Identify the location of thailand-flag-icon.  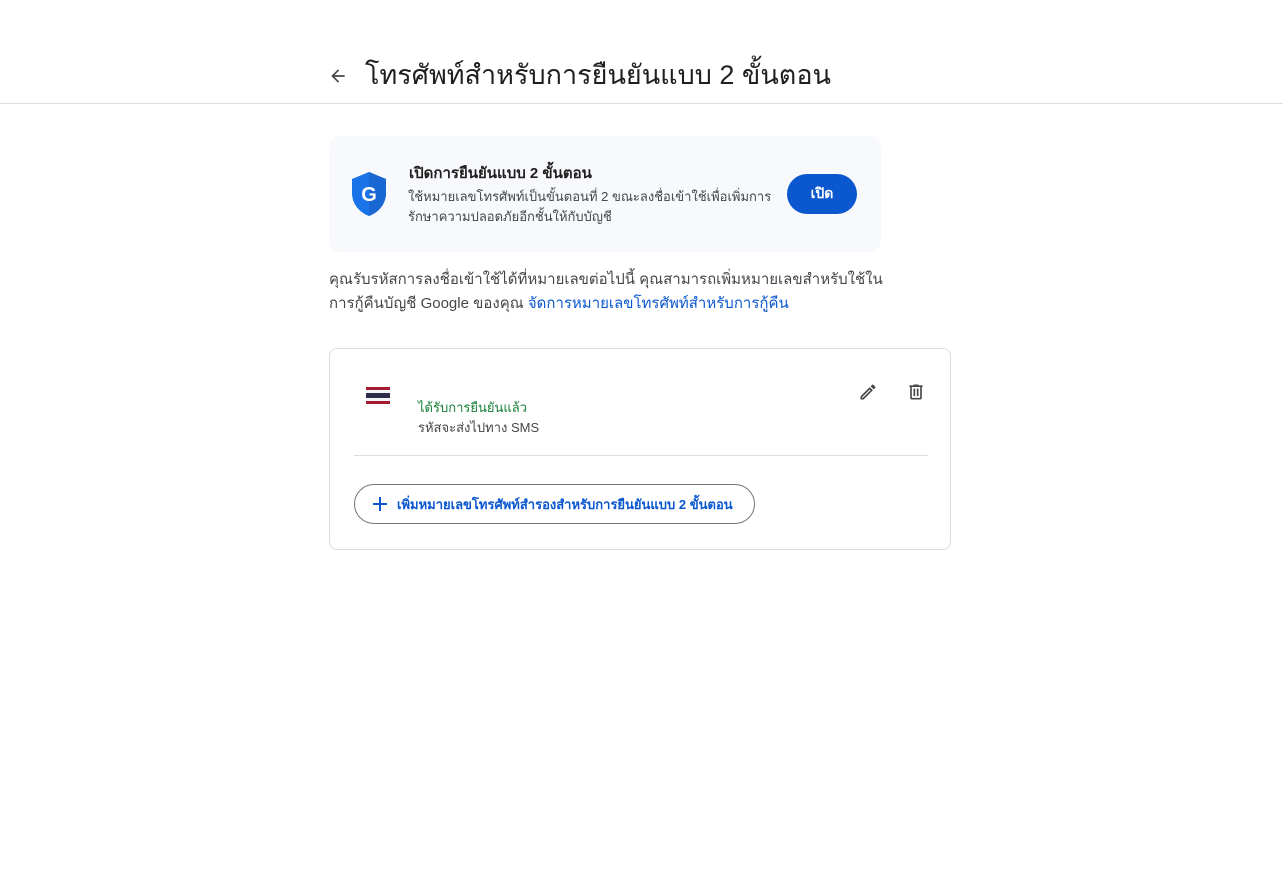
(378, 395).